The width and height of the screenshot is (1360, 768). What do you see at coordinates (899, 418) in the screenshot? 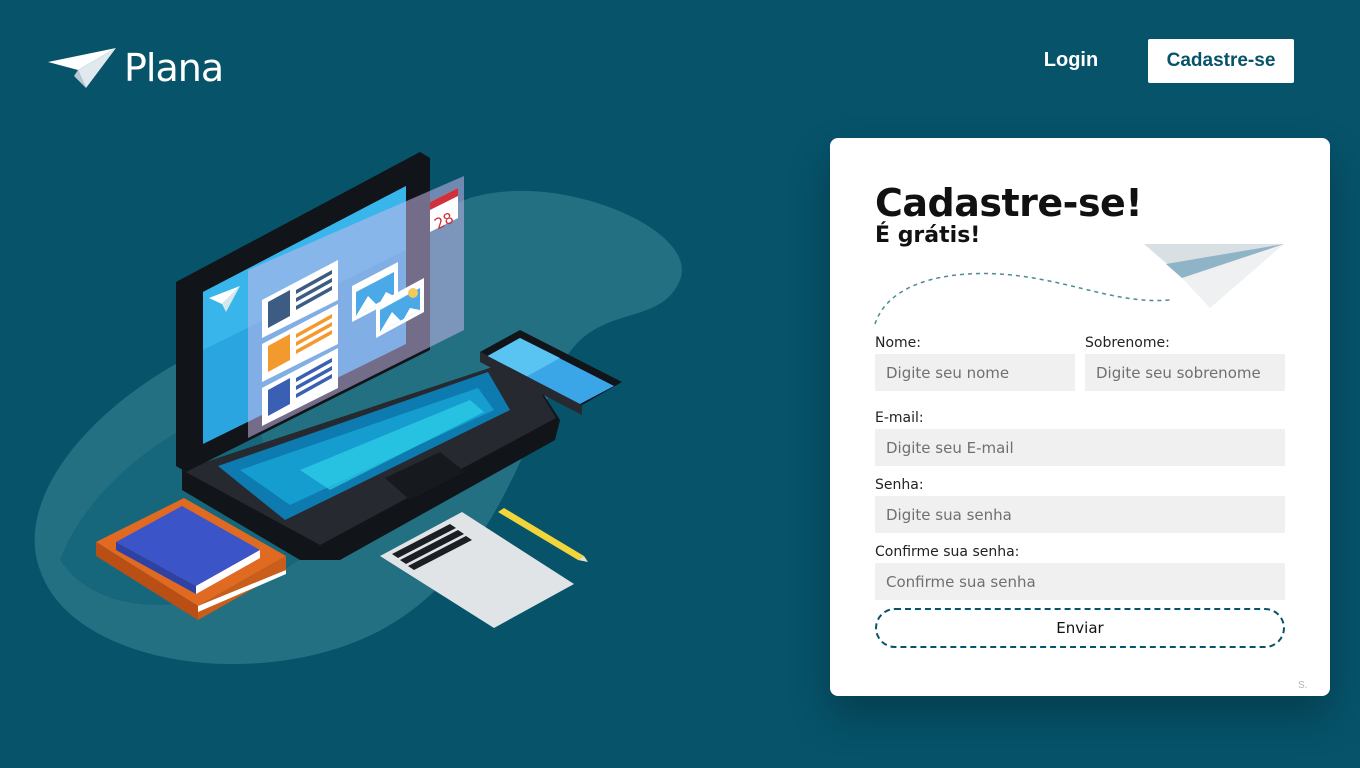
I see `email-label: E-mail:` at bounding box center [899, 418].